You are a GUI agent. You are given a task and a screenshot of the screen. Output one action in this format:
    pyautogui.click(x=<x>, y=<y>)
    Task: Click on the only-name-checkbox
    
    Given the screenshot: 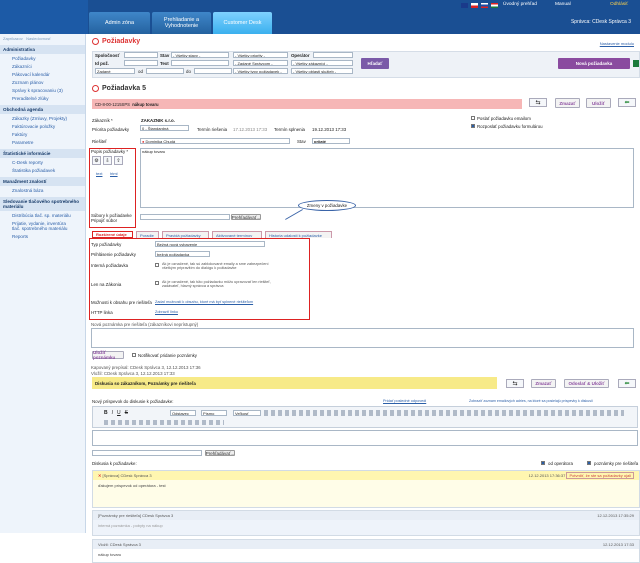 What is the action you would take?
    pyautogui.click(x=157, y=283)
    